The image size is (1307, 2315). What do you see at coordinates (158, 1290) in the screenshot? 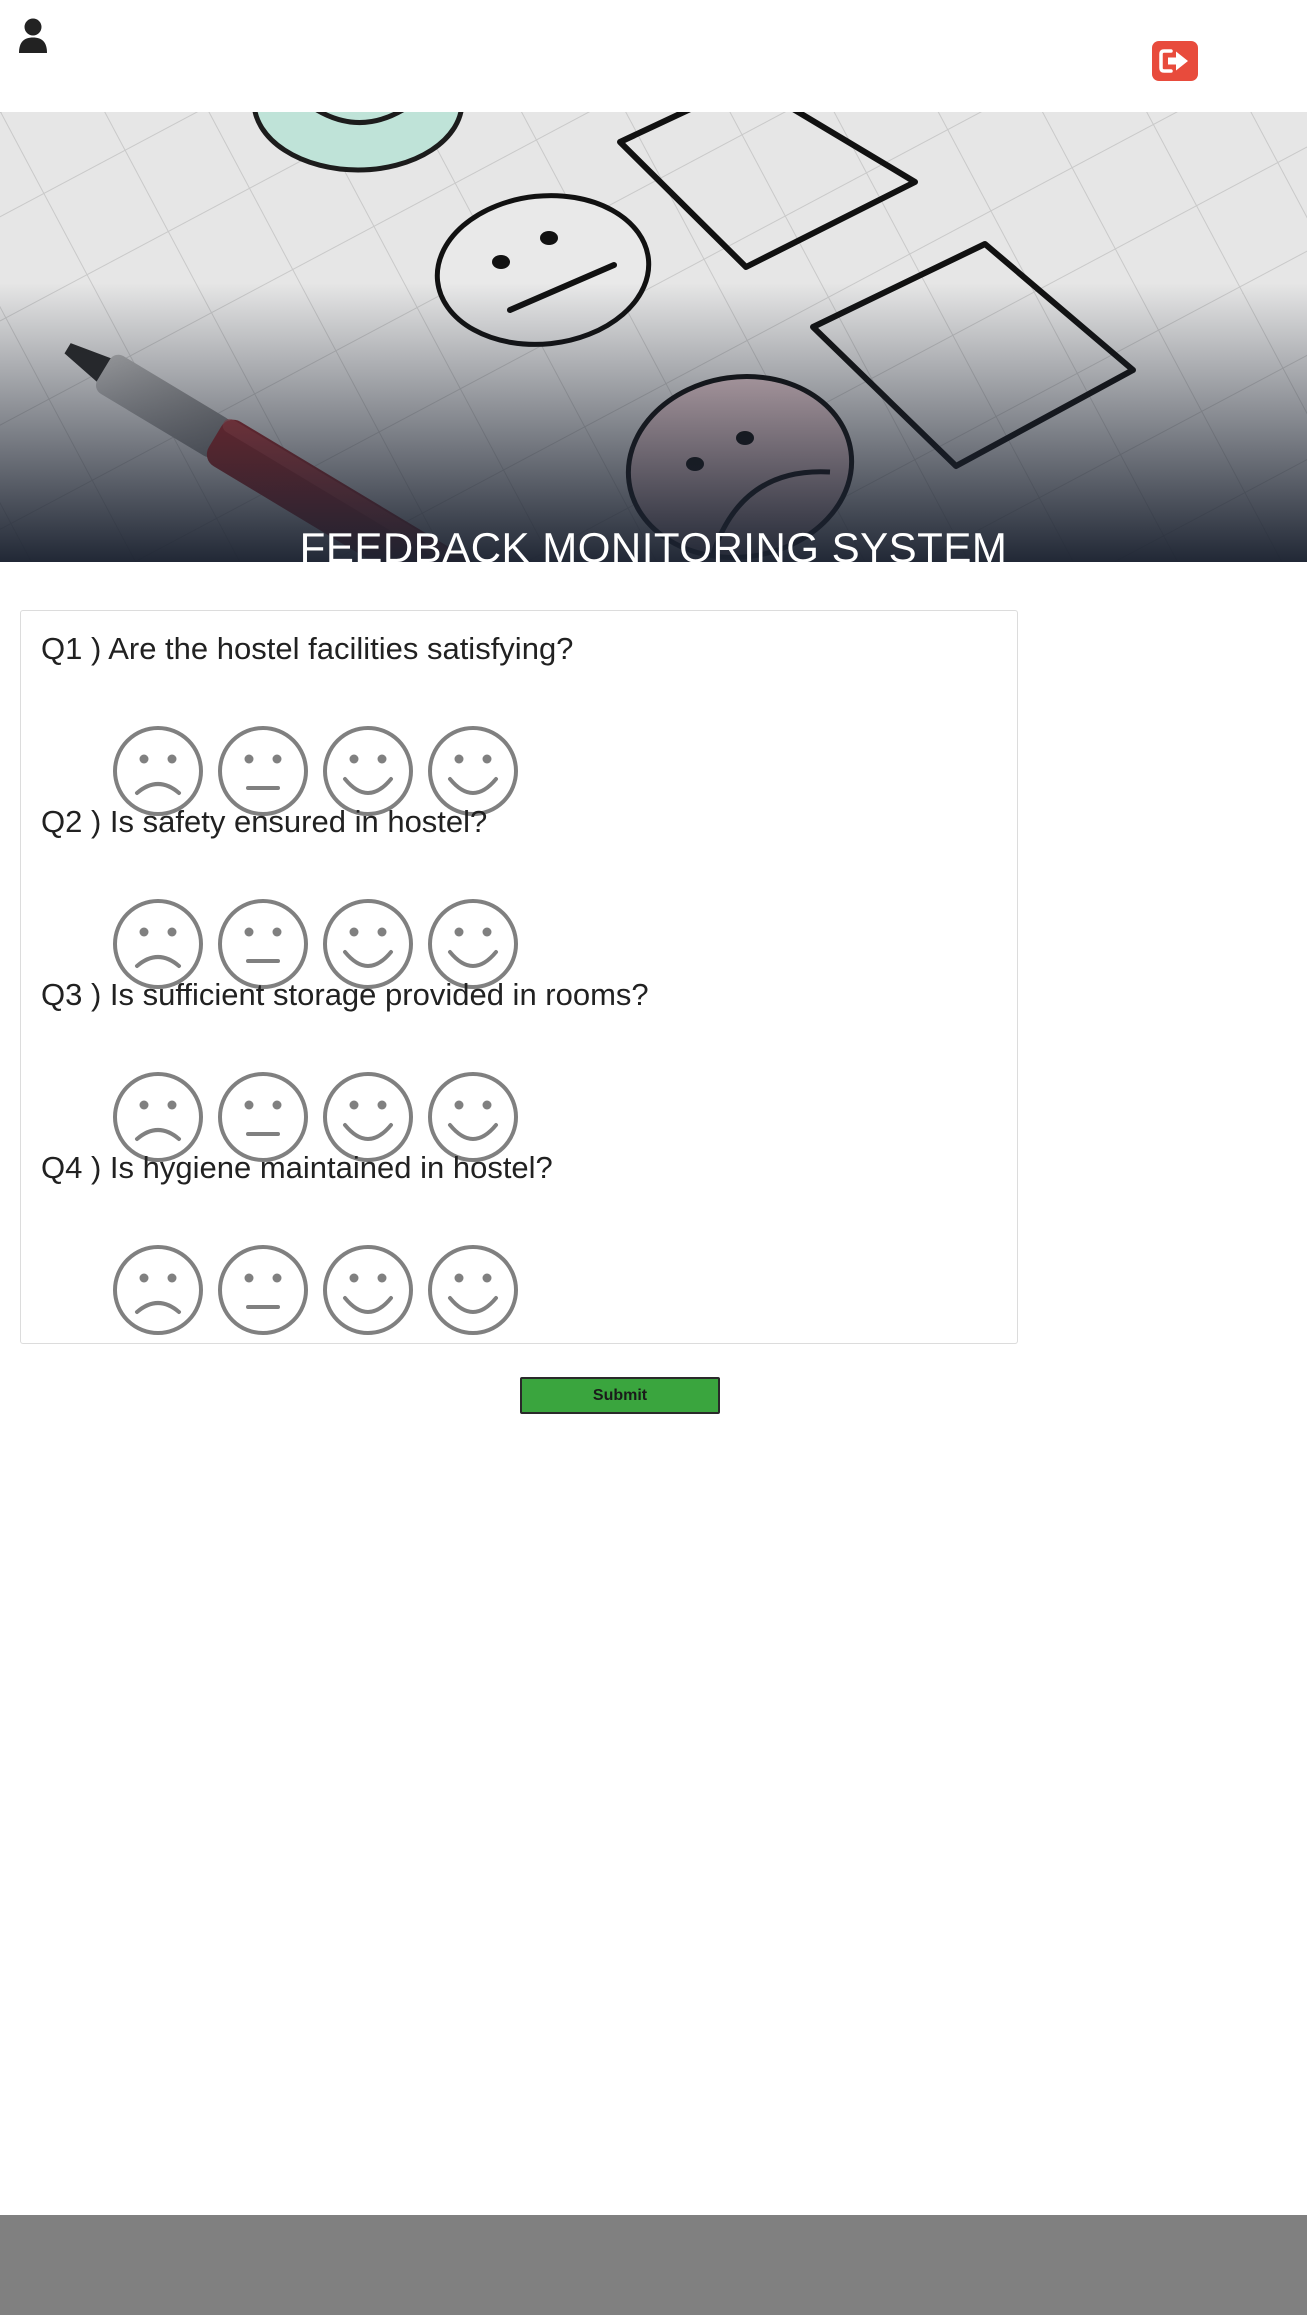
I see `sad-face-icon` at bounding box center [158, 1290].